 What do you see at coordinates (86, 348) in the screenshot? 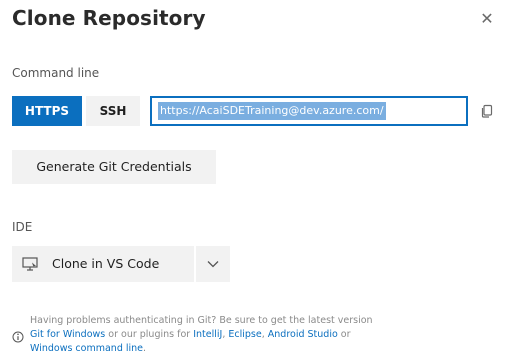
I see `windows-command-line-link: Windows command line` at bounding box center [86, 348].